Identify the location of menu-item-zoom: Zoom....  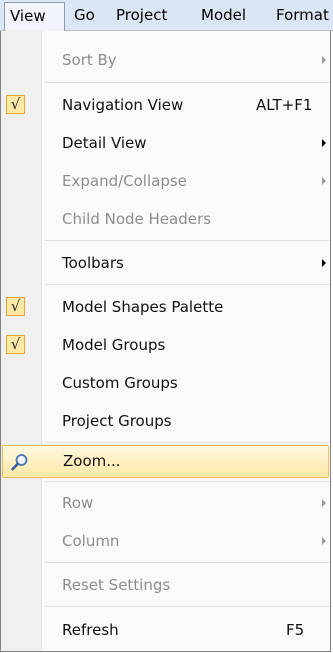
(165, 461).